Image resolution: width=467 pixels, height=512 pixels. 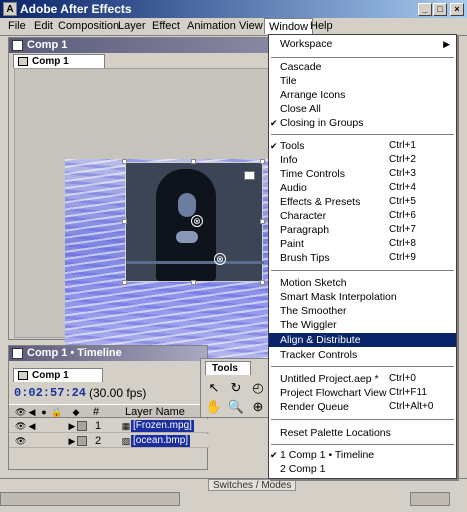 I want to click on menu-item-cascade: Cascade, so click(x=362, y=67).